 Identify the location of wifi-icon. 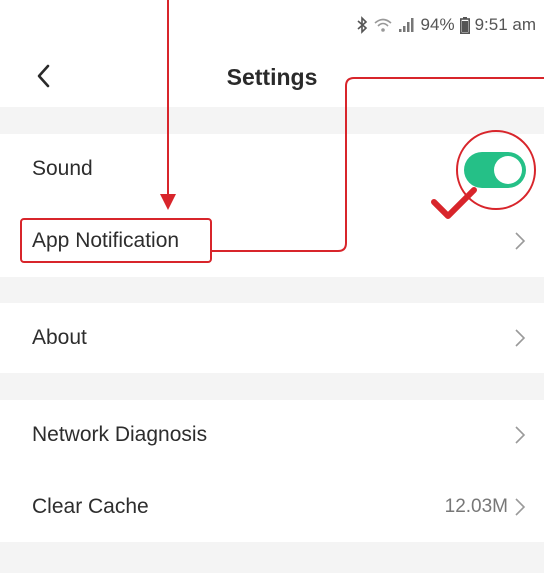
(383, 25).